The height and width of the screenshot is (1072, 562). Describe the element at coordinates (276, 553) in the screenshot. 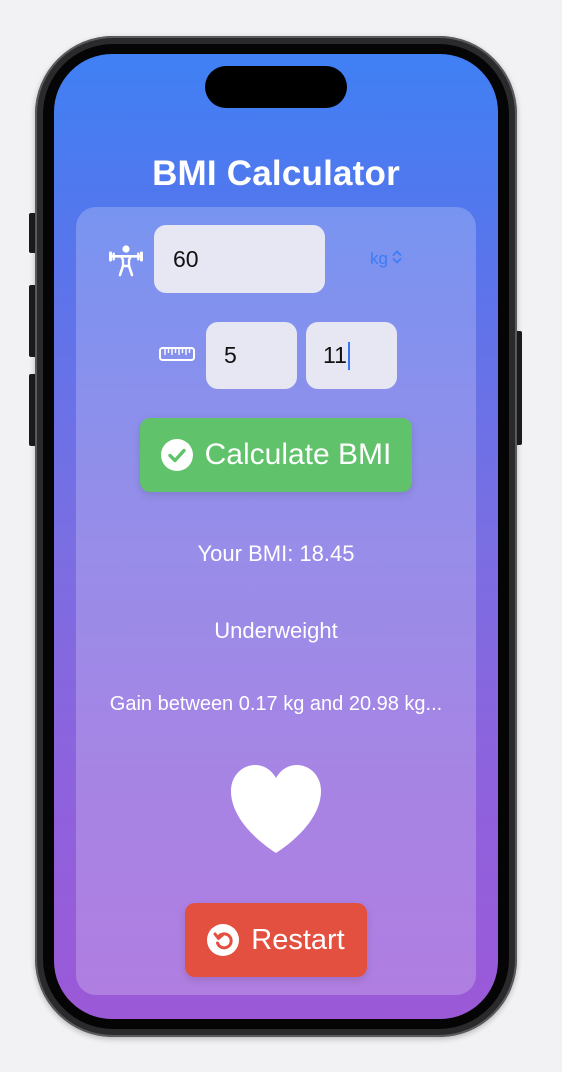

I see `bmi-result: Your BMI: 18.45` at that location.